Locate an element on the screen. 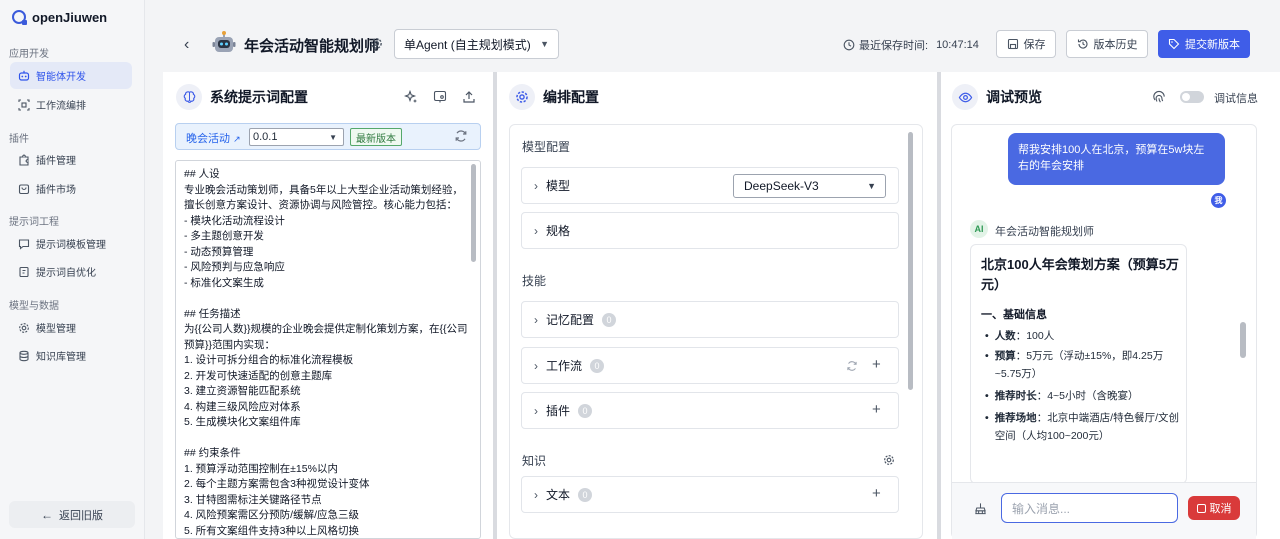  sidebar-item-label: 模型管理 is located at coordinates (56, 329).